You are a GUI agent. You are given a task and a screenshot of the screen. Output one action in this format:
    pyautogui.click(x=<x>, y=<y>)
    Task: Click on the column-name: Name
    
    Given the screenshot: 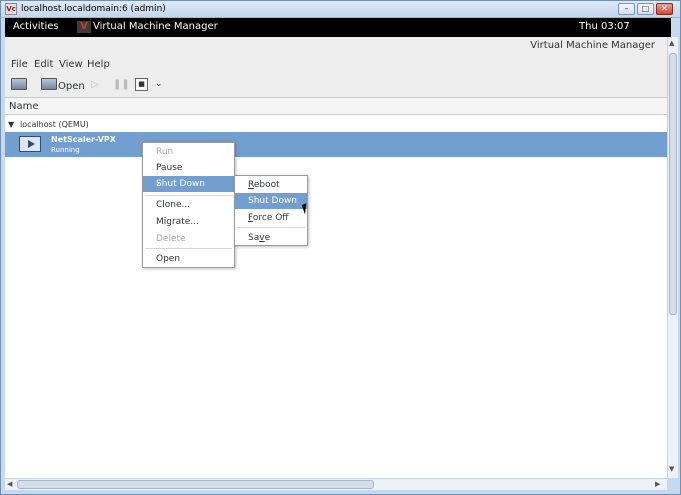 What is the action you would take?
    pyautogui.click(x=24, y=106)
    